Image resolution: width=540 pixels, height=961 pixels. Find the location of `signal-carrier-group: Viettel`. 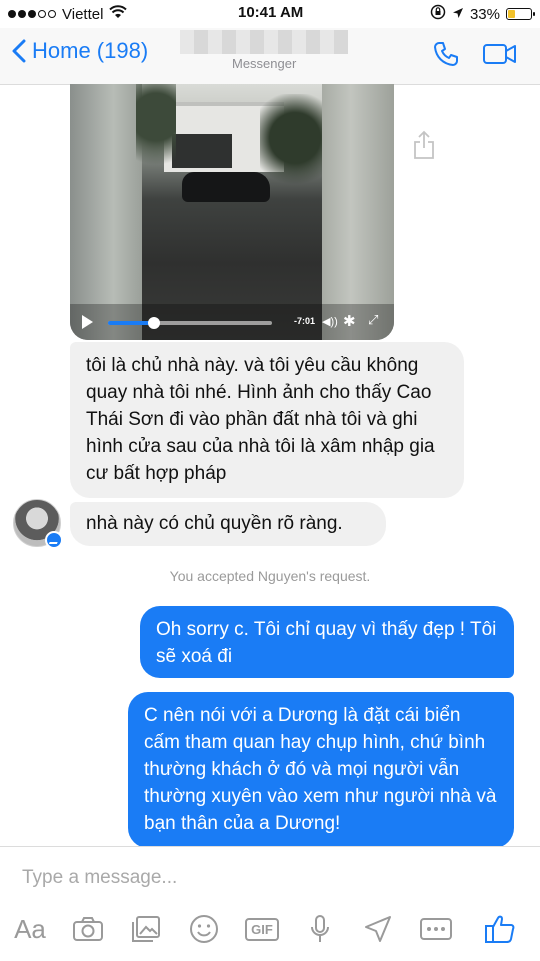

signal-carrier-group: Viettel is located at coordinates (68, 14).